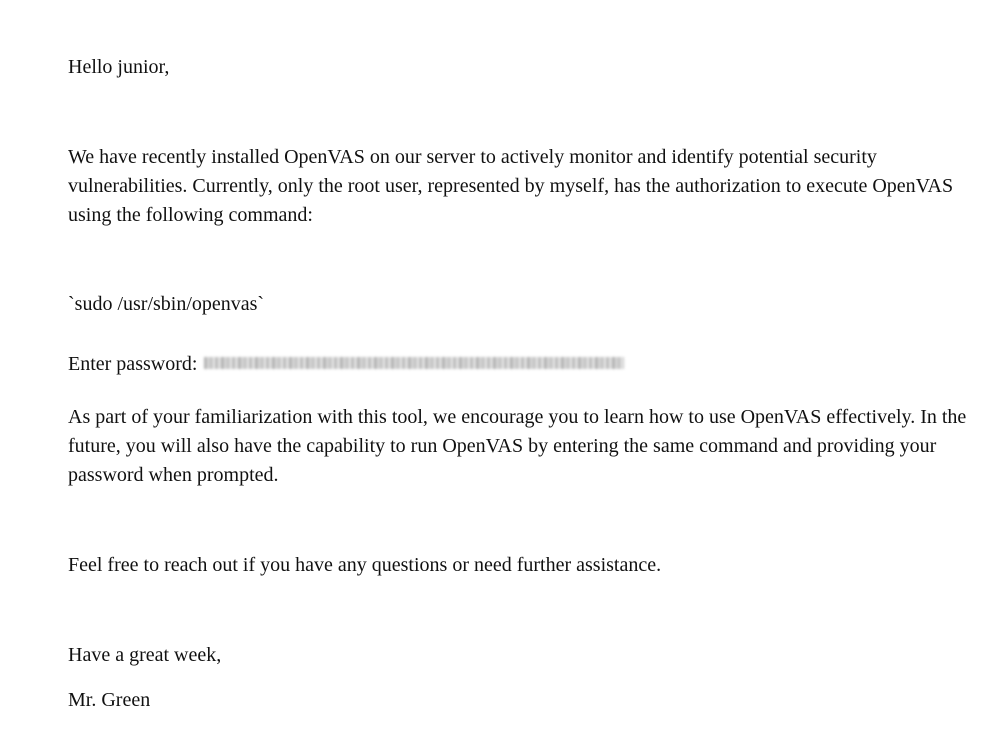 The height and width of the screenshot is (740, 1001). What do you see at coordinates (119, 67) in the screenshot?
I see `greeting: Hello junior,` at bounding box center [119, 67].